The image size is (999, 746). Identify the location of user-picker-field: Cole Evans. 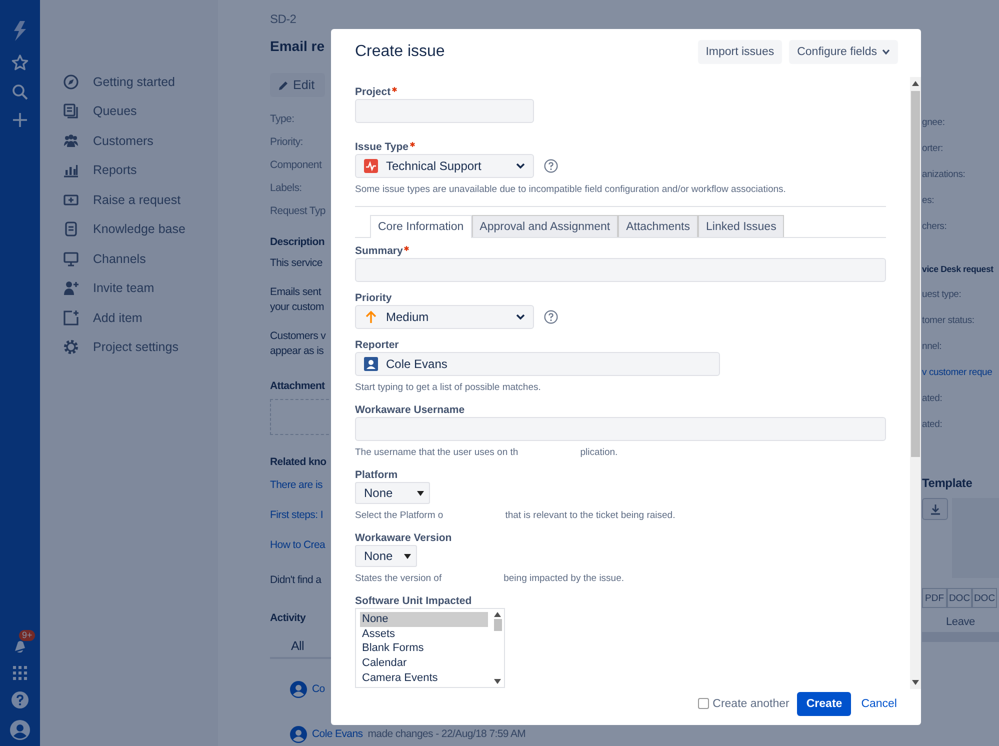
(537, 364).